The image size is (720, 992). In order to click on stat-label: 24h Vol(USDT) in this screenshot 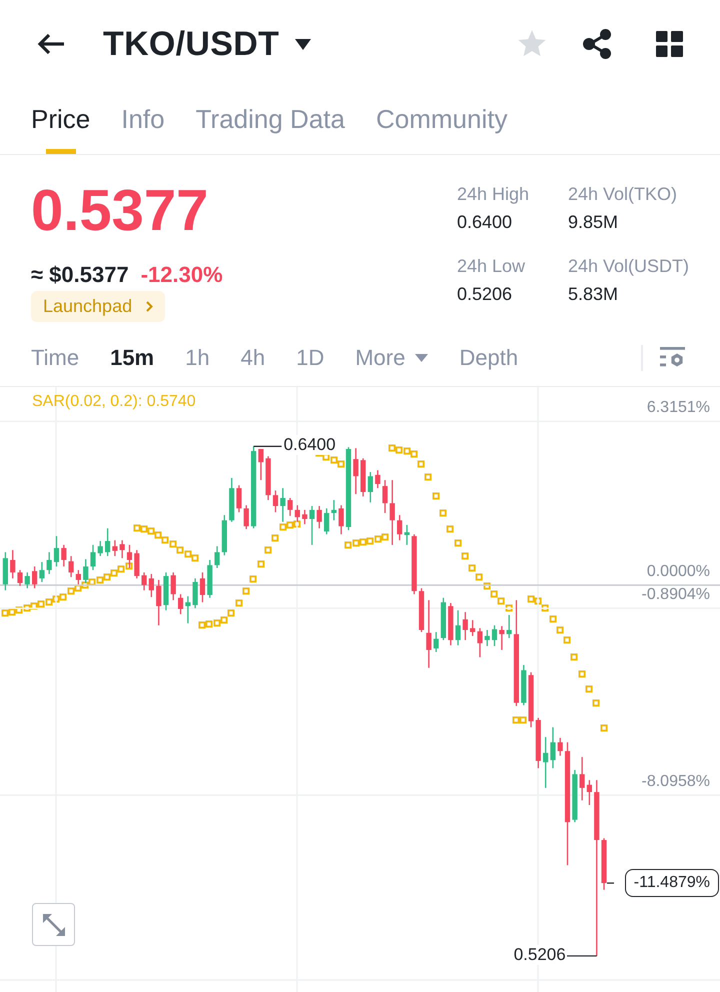, I will do `click(628, 266)`.